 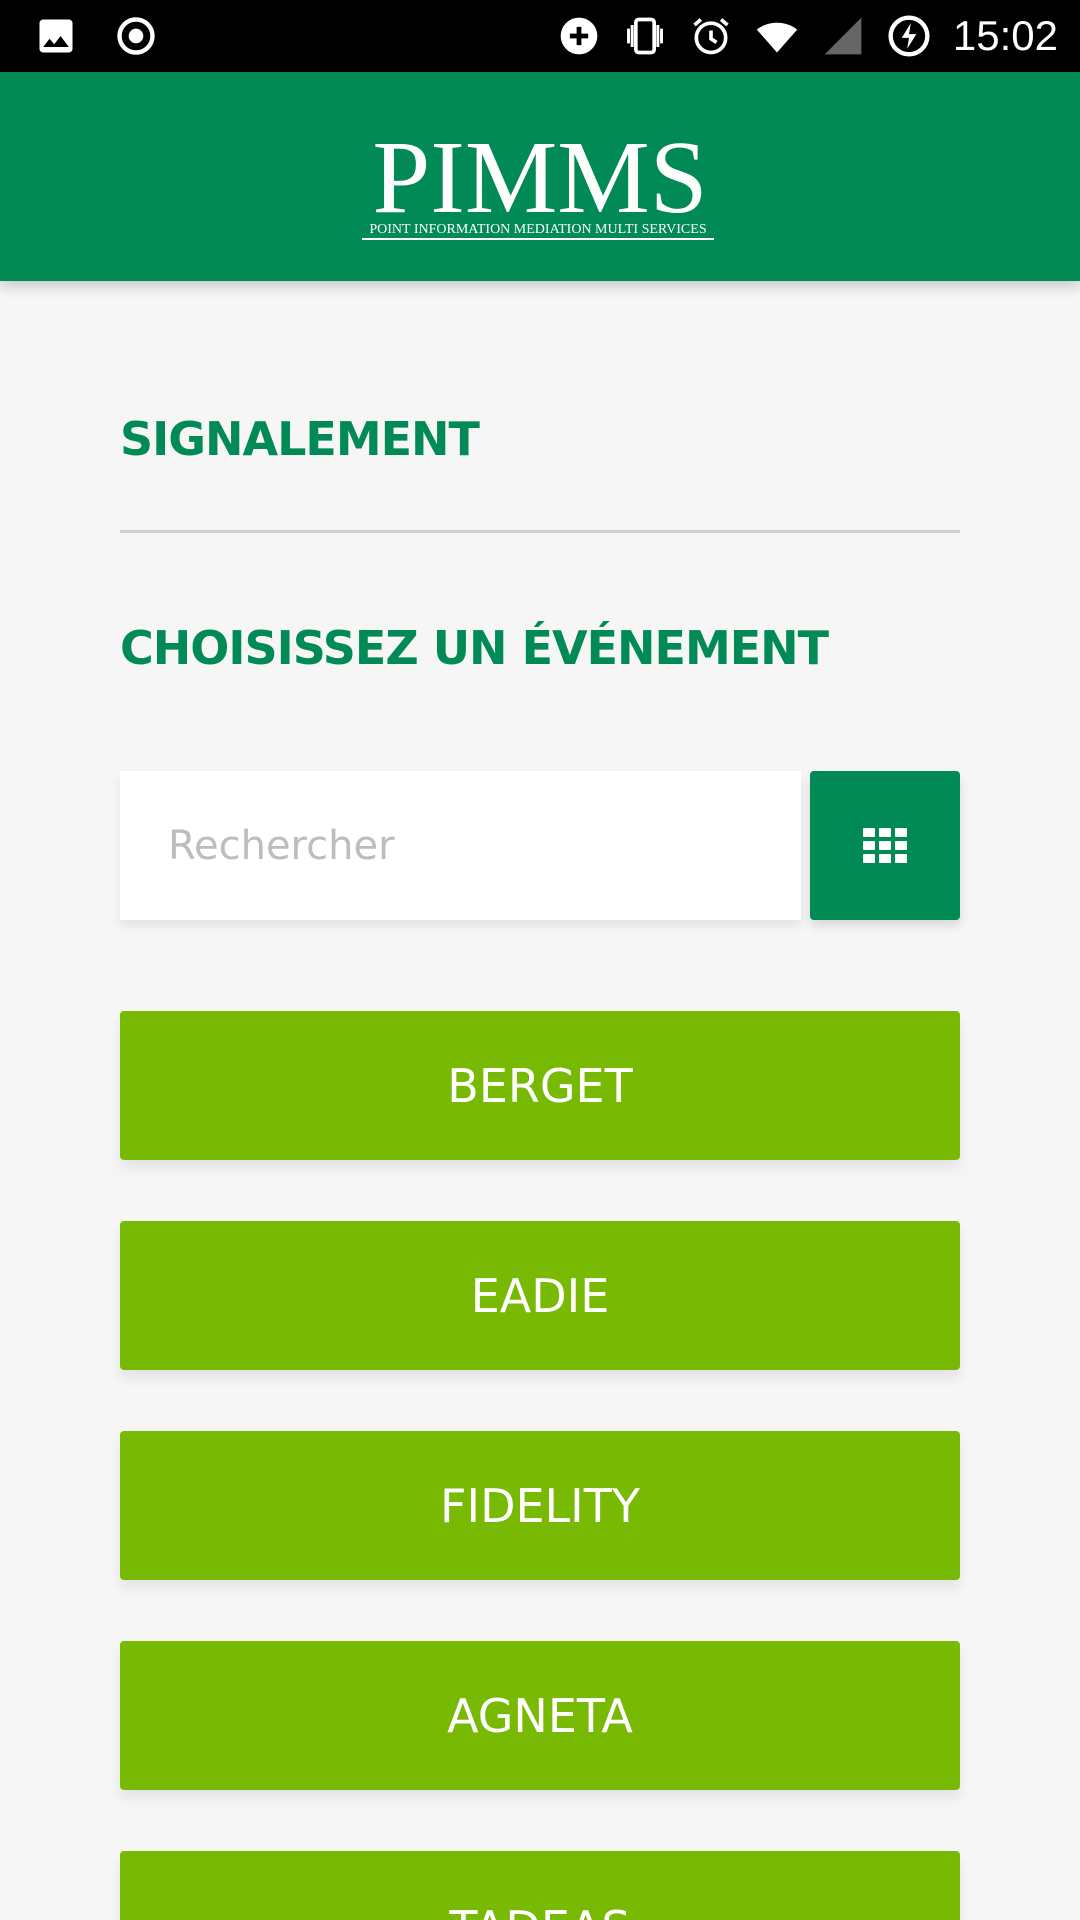 I want to click on image-icon, so click(x=56, y=36).